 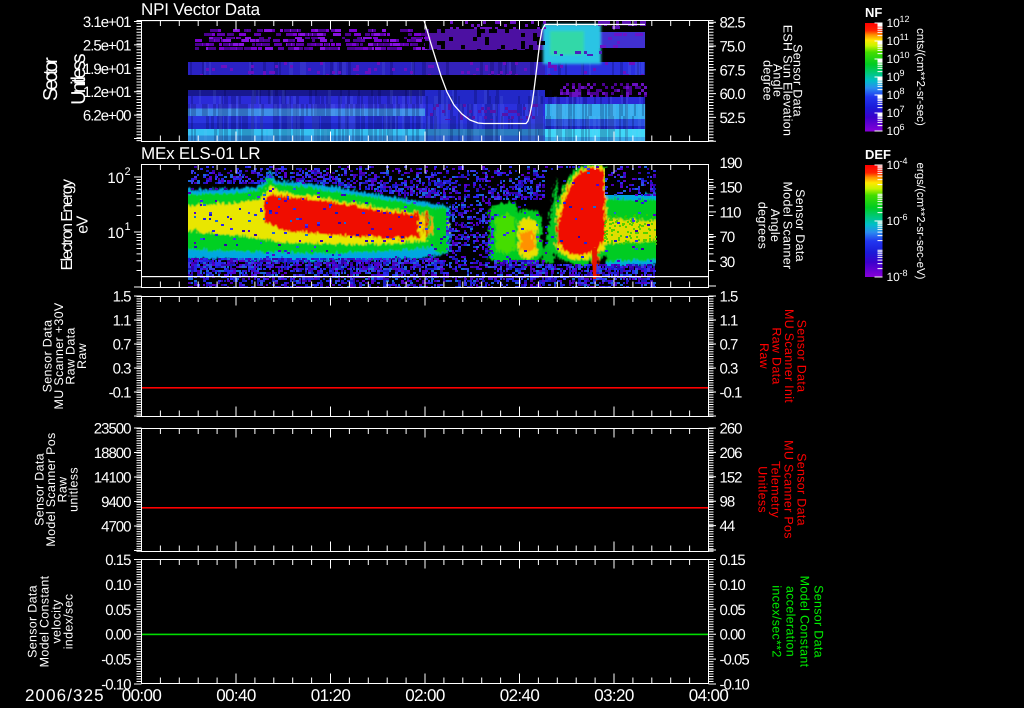 What do you see at coordinates (733, 70) in the screenshot?
I see `svg-text: 67.5` at bounding box center [733, 70].